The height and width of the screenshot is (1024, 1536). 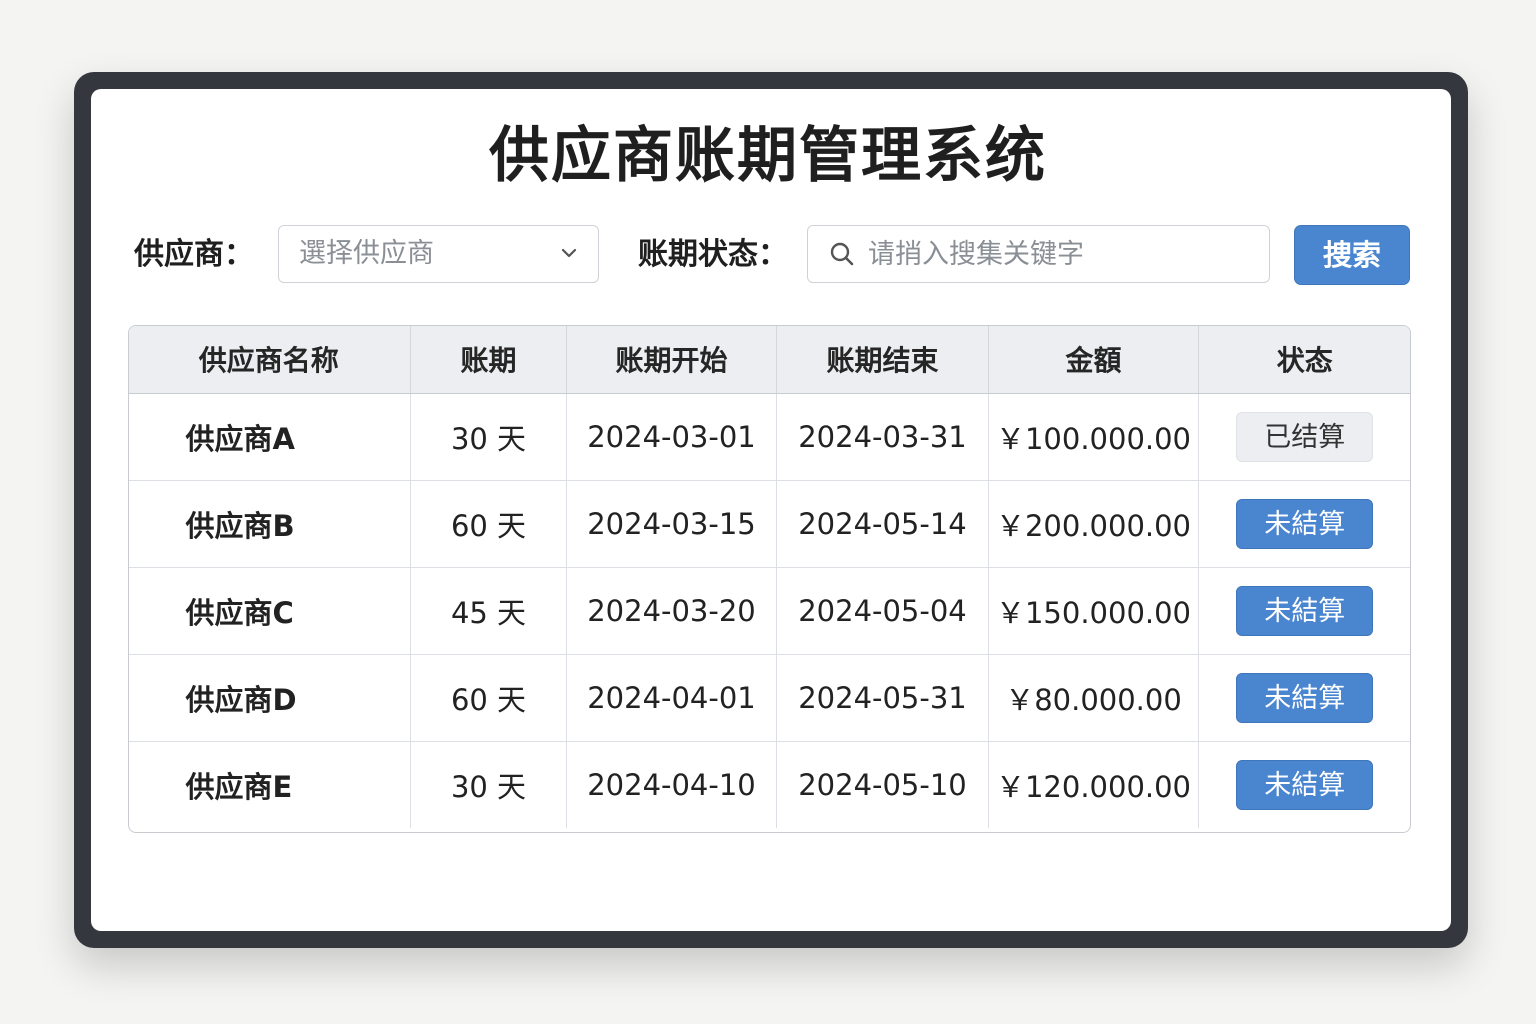 What do you see at coordinates (488, 360) in the screenshot?
I see `column-header-term: 账期` at bounding box center [488, 360].